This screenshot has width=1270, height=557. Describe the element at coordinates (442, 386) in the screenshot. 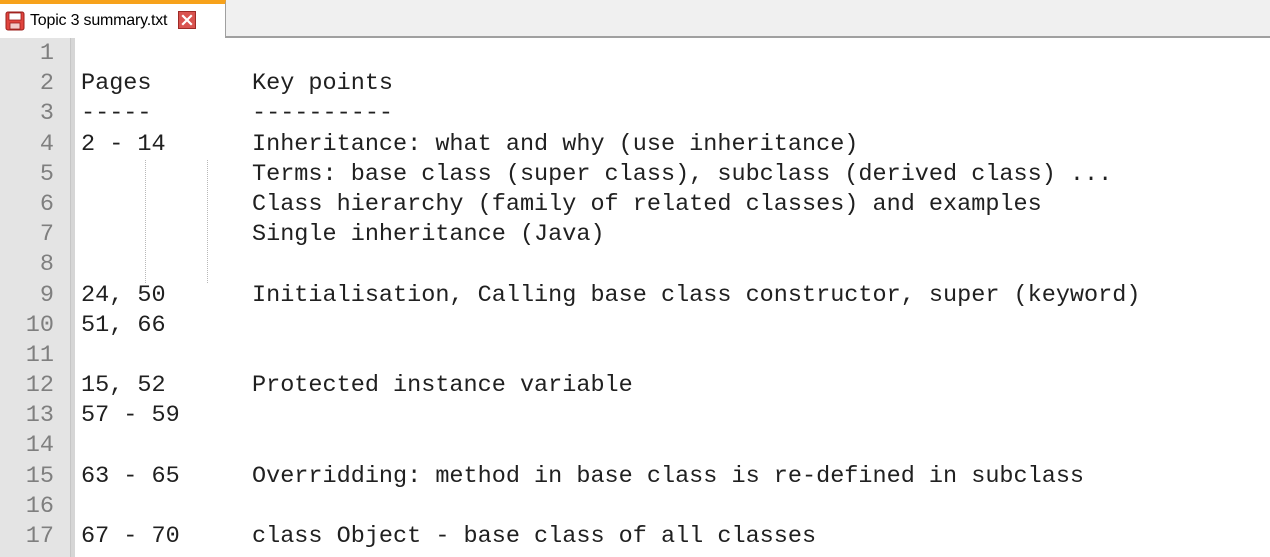

I see `key-points-text: Protected instance variable` at that location.